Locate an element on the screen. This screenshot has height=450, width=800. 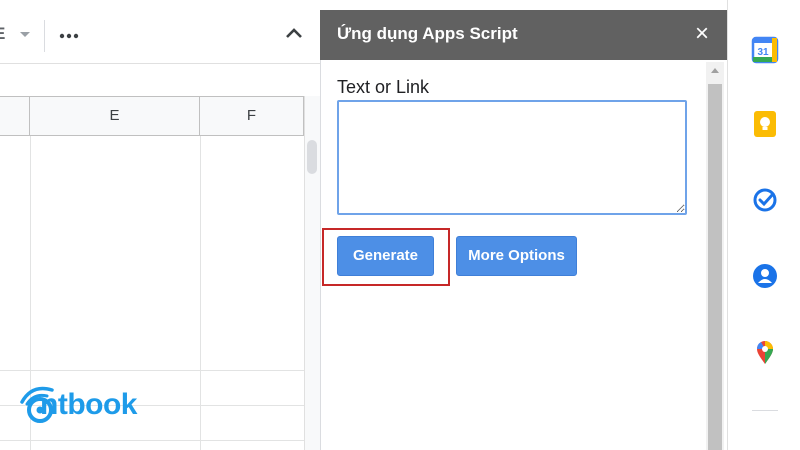
maps-icon is located at coordinates (765, 352).